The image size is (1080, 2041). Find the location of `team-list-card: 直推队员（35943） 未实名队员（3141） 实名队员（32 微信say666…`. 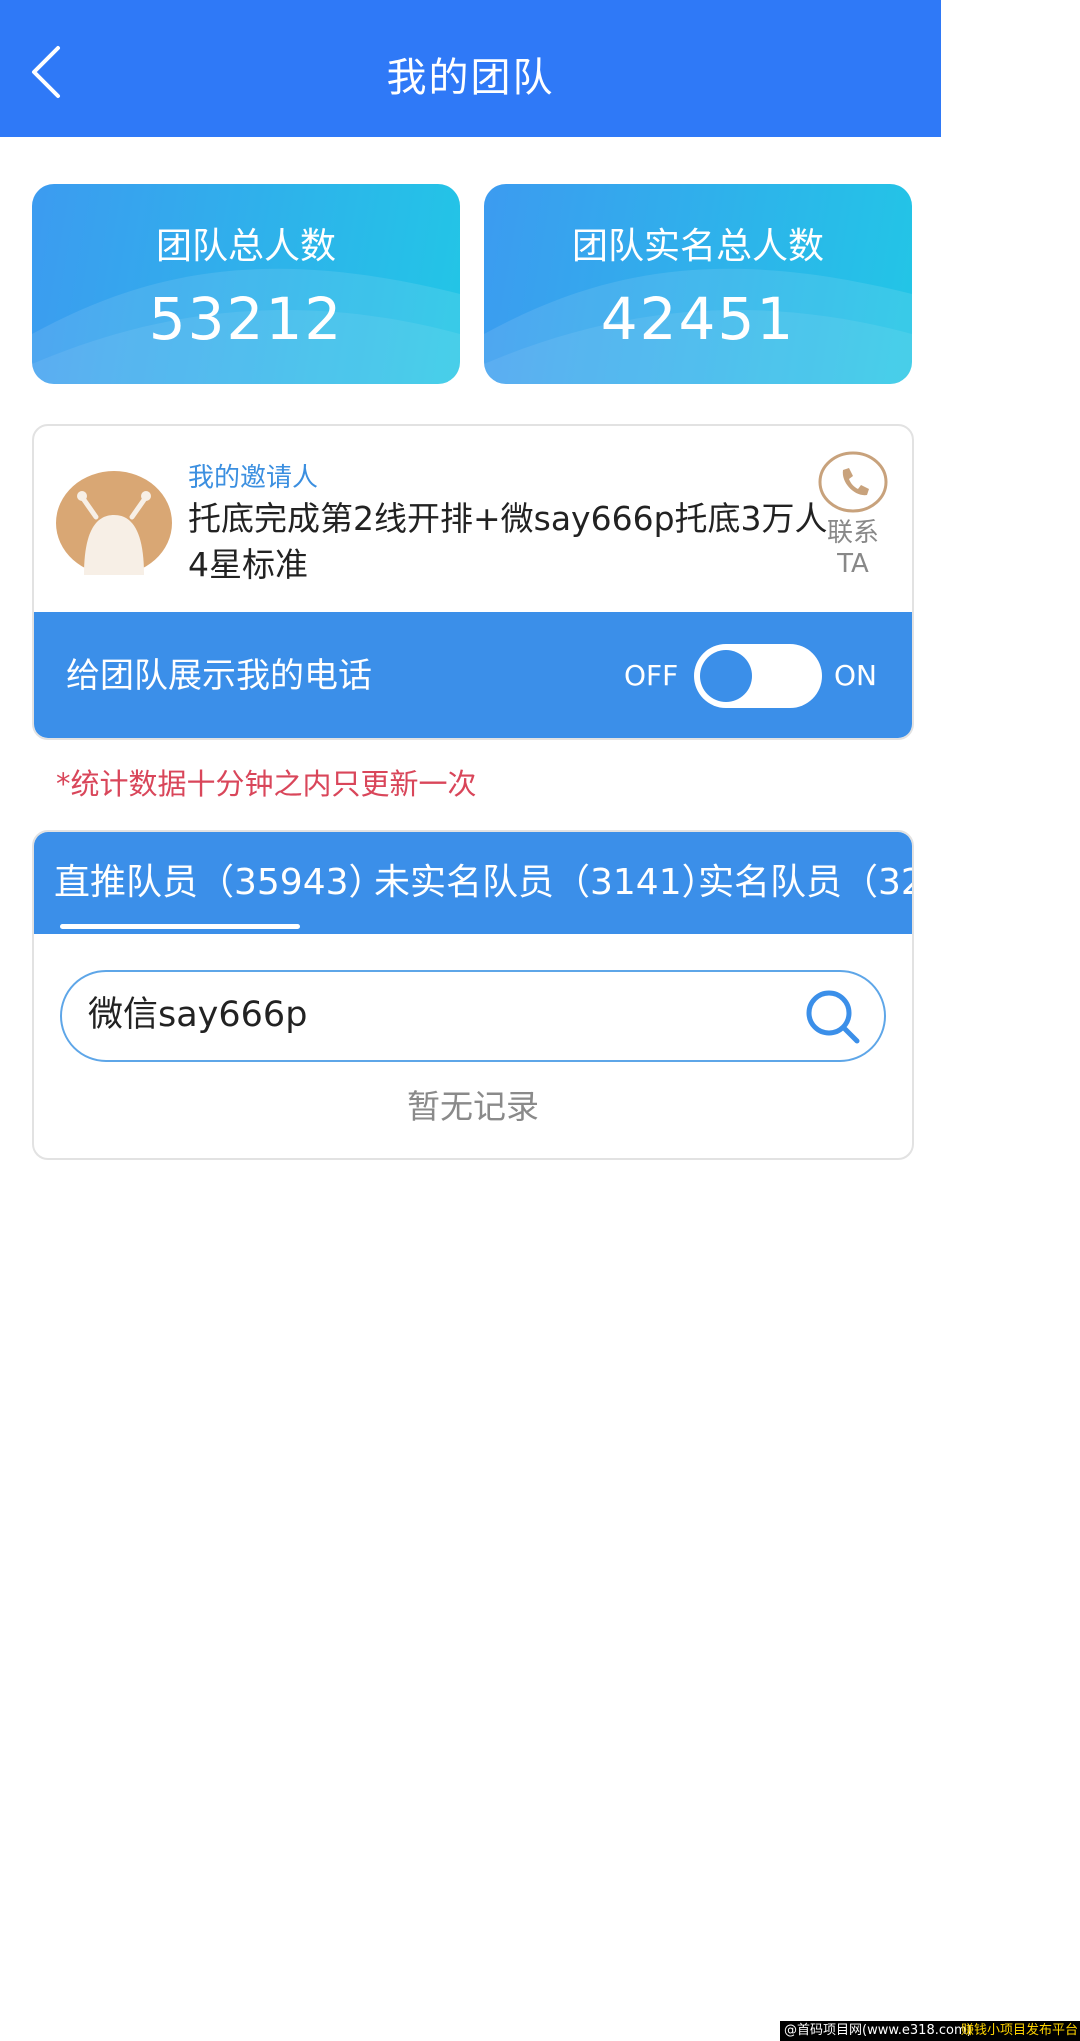

team-list-card: 直推队员（35943） 未实名队员（3141） 实名队员（32 微信say666… is located at coordinates (473, 995).